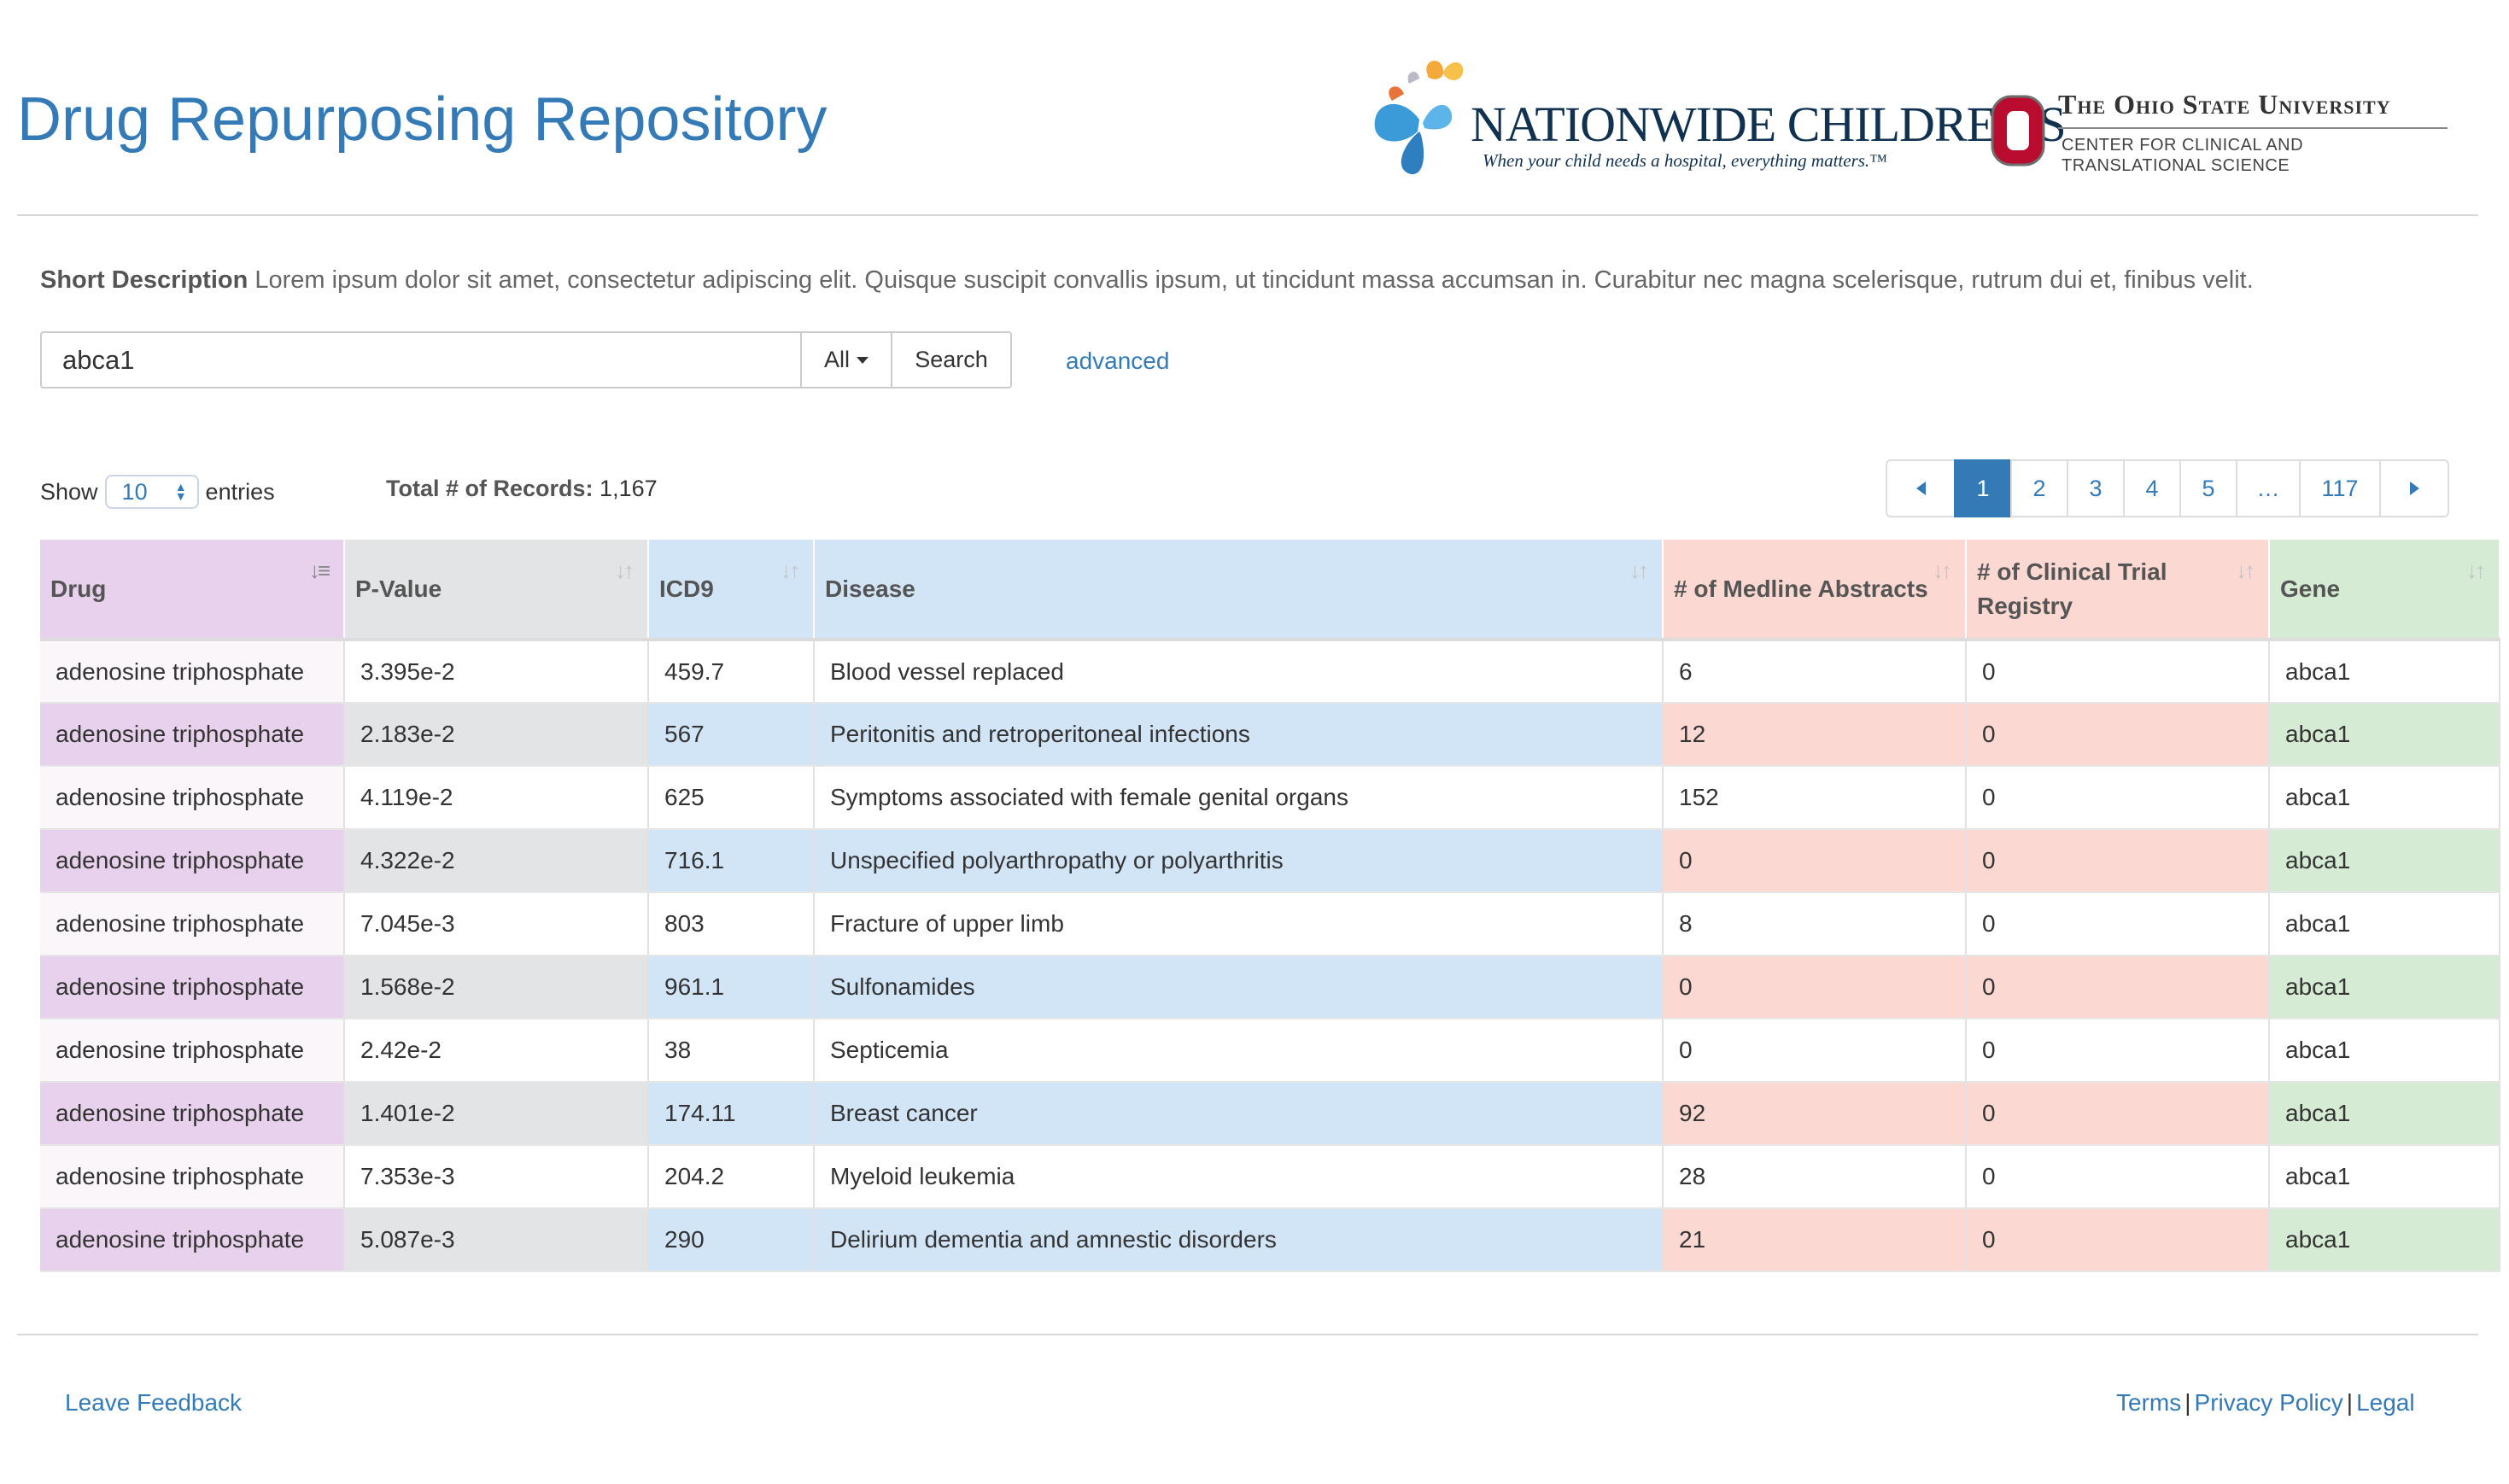 The height and width of the screenshot is (1484, 2509). What do you see at coordinates (134, 492) in the screenshot?
I see `page-length-value: 10` at bounding box center [134, 492].